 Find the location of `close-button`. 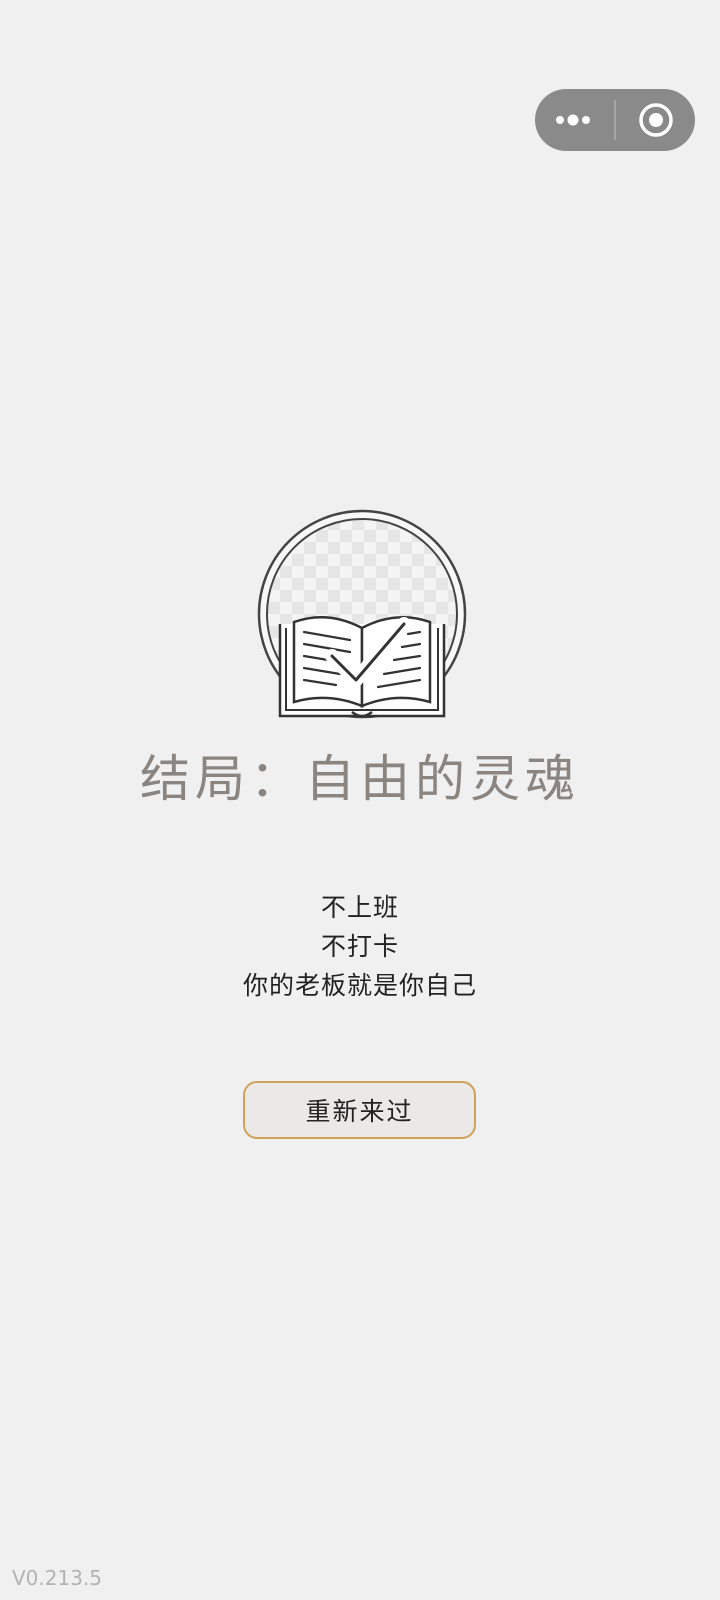

close-button is located at coordinates (655, 120).